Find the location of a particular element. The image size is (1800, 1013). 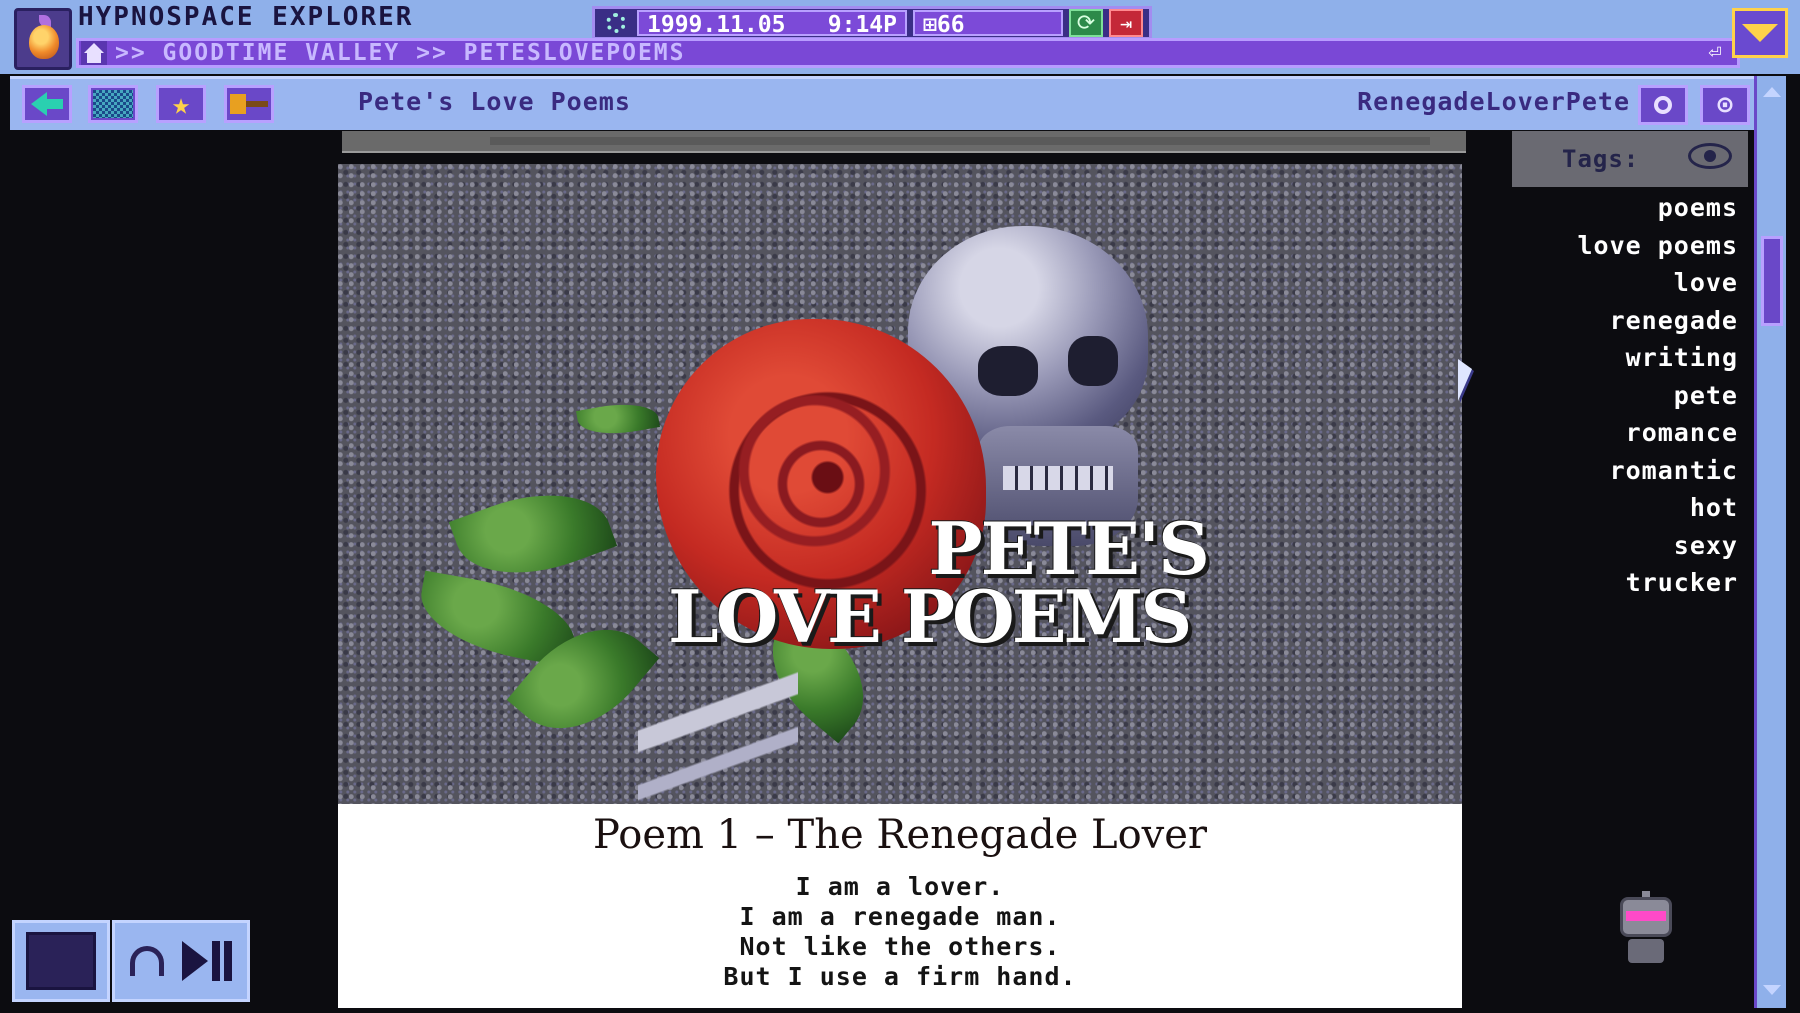

mouse-cursor-icon is located at coordinates (1465, 380).